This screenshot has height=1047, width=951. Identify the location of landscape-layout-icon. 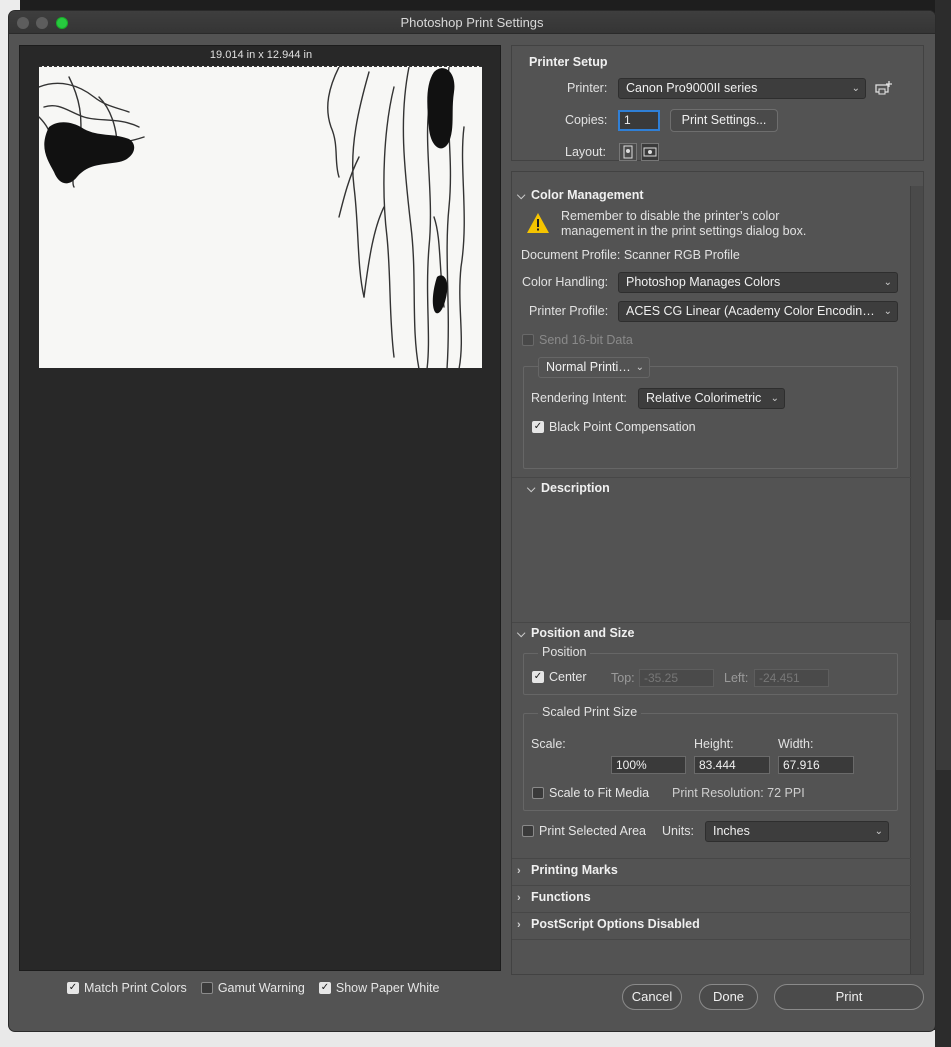
(650, 152).